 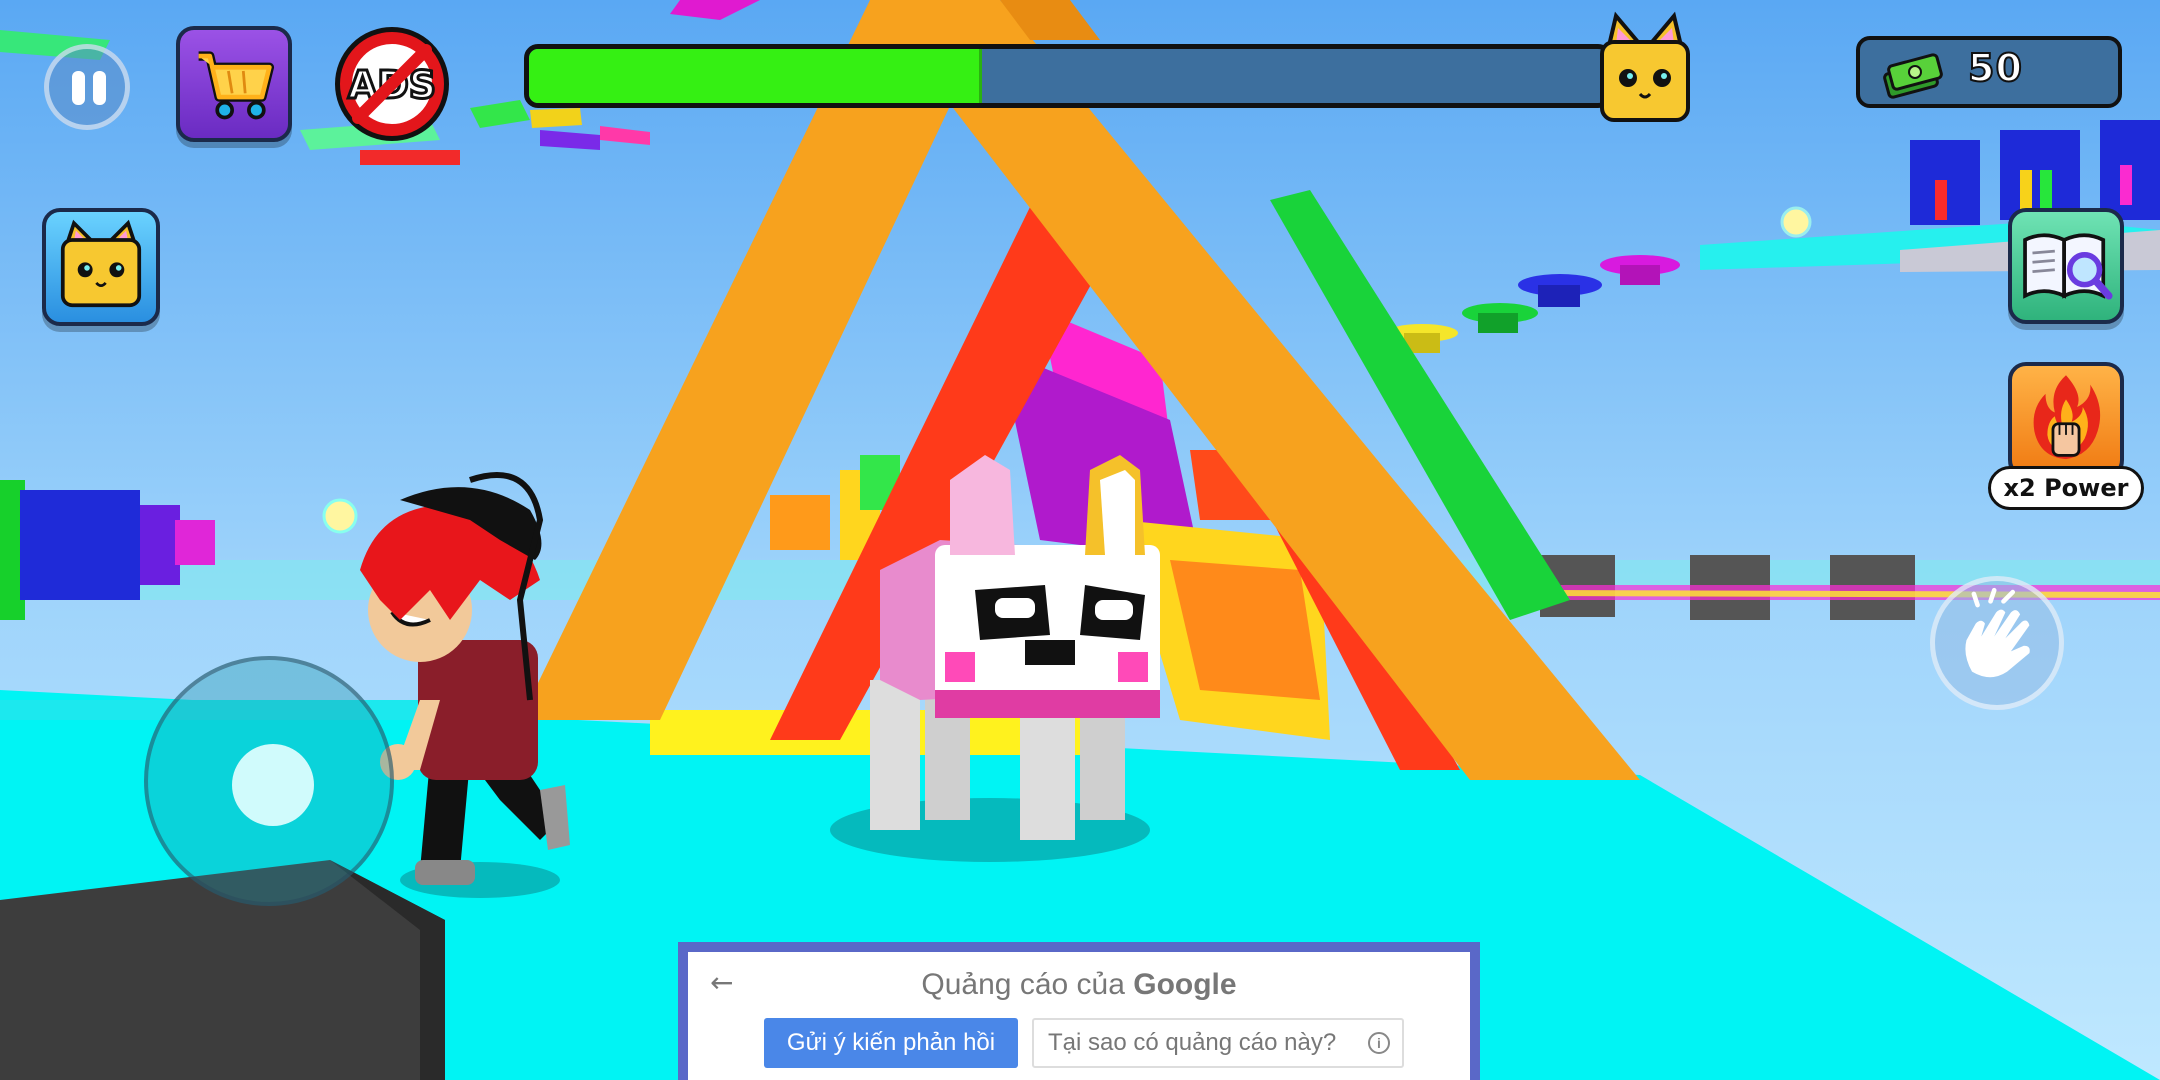 What do you see at coordinates (1027, 984) in the screenshot?
I see `ad-title-prefix: Quảng cáo của` at bounding box center [1027, 984].